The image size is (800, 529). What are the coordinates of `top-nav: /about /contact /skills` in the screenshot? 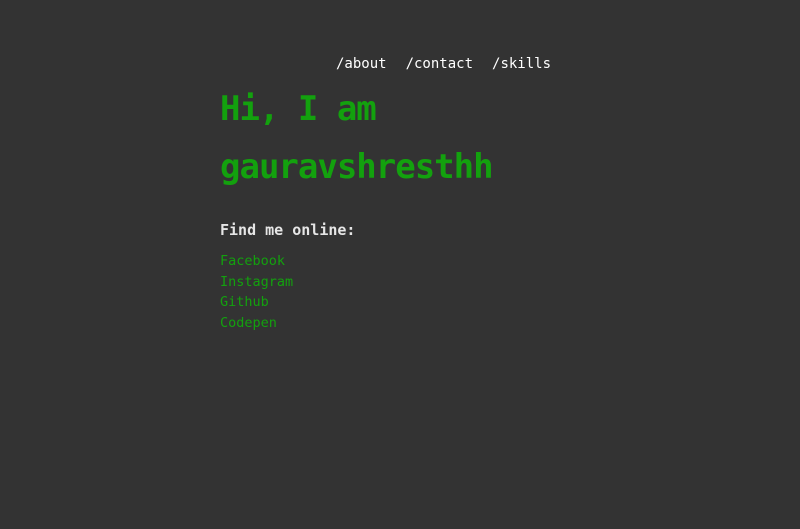 It's located at (443, 64).